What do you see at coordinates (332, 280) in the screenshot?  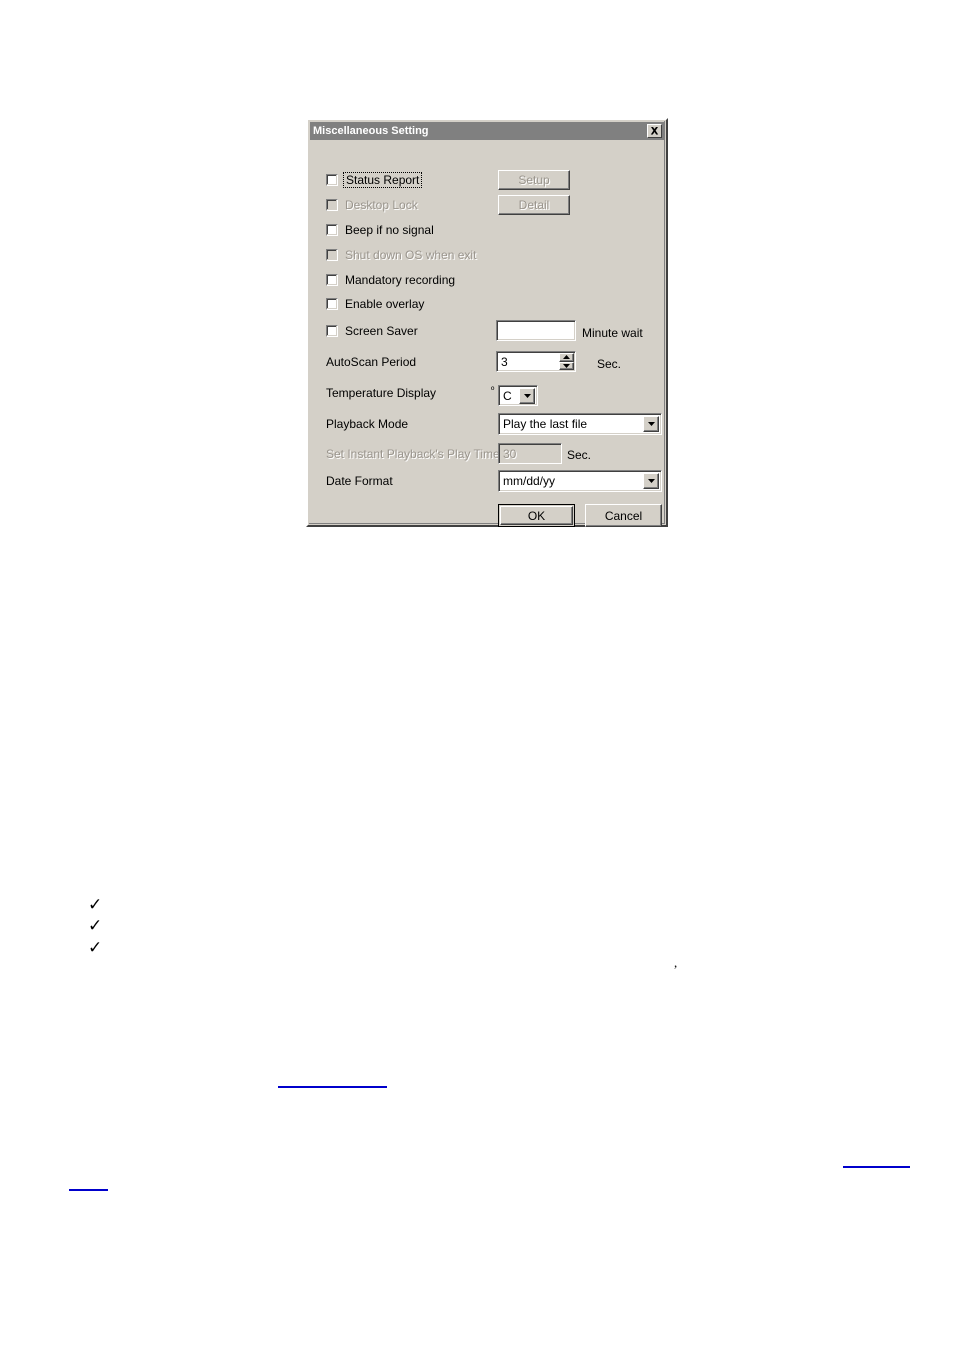 I see `checkbox-box-mandatory-recording` at bounding box center [332, 280].